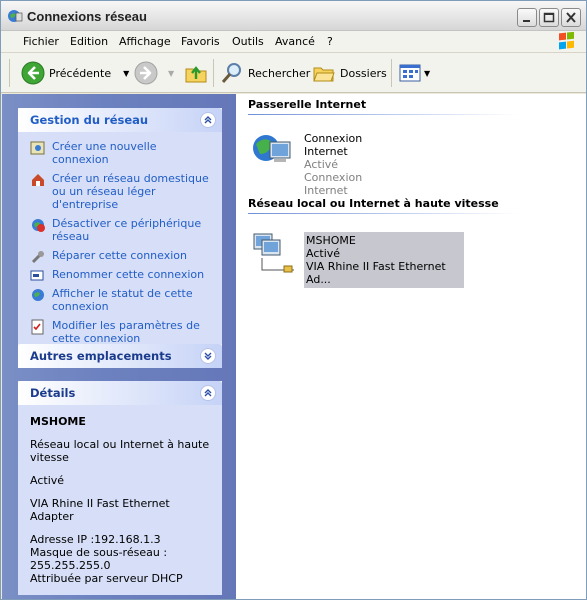 The image size is (587, 600). Describe the element at coordinates (566, 41) in the screenshot. I see `windows-logo-icon` at that location.